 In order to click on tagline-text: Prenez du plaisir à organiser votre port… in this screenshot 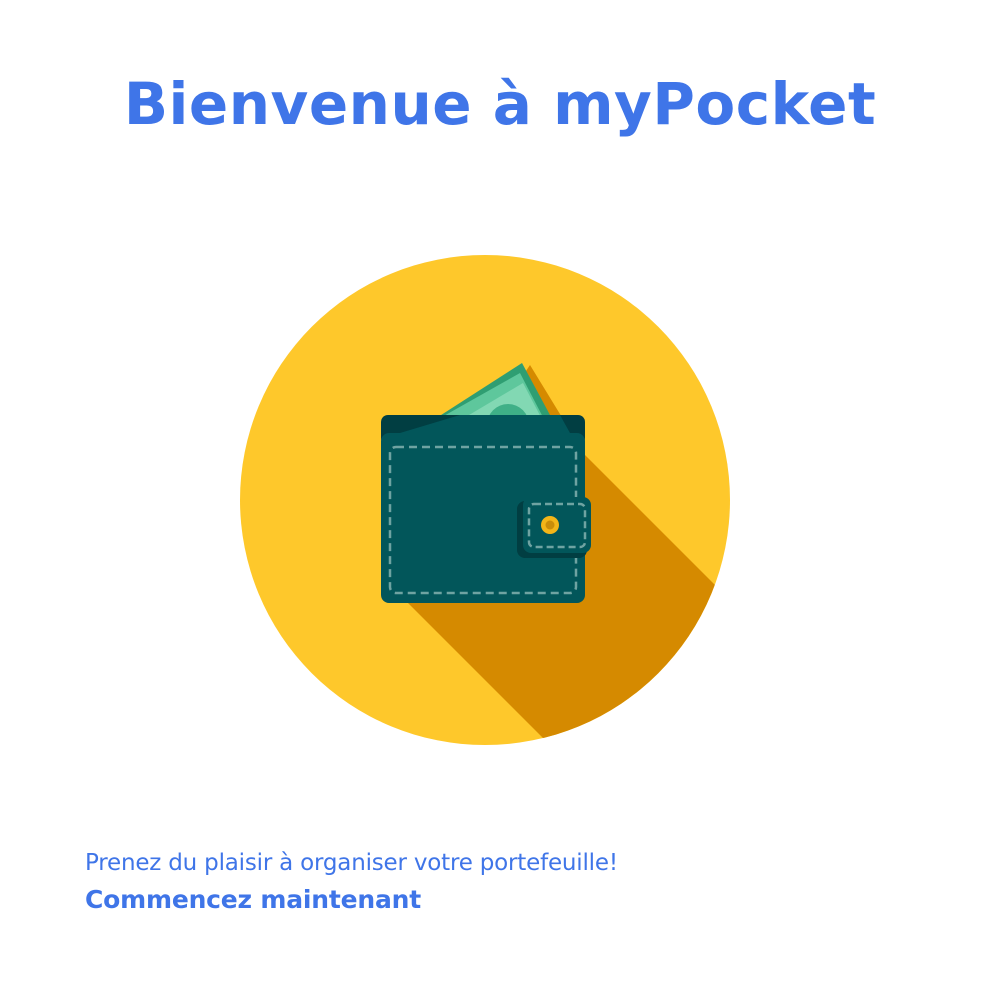, I will do `click(351, 863)`.